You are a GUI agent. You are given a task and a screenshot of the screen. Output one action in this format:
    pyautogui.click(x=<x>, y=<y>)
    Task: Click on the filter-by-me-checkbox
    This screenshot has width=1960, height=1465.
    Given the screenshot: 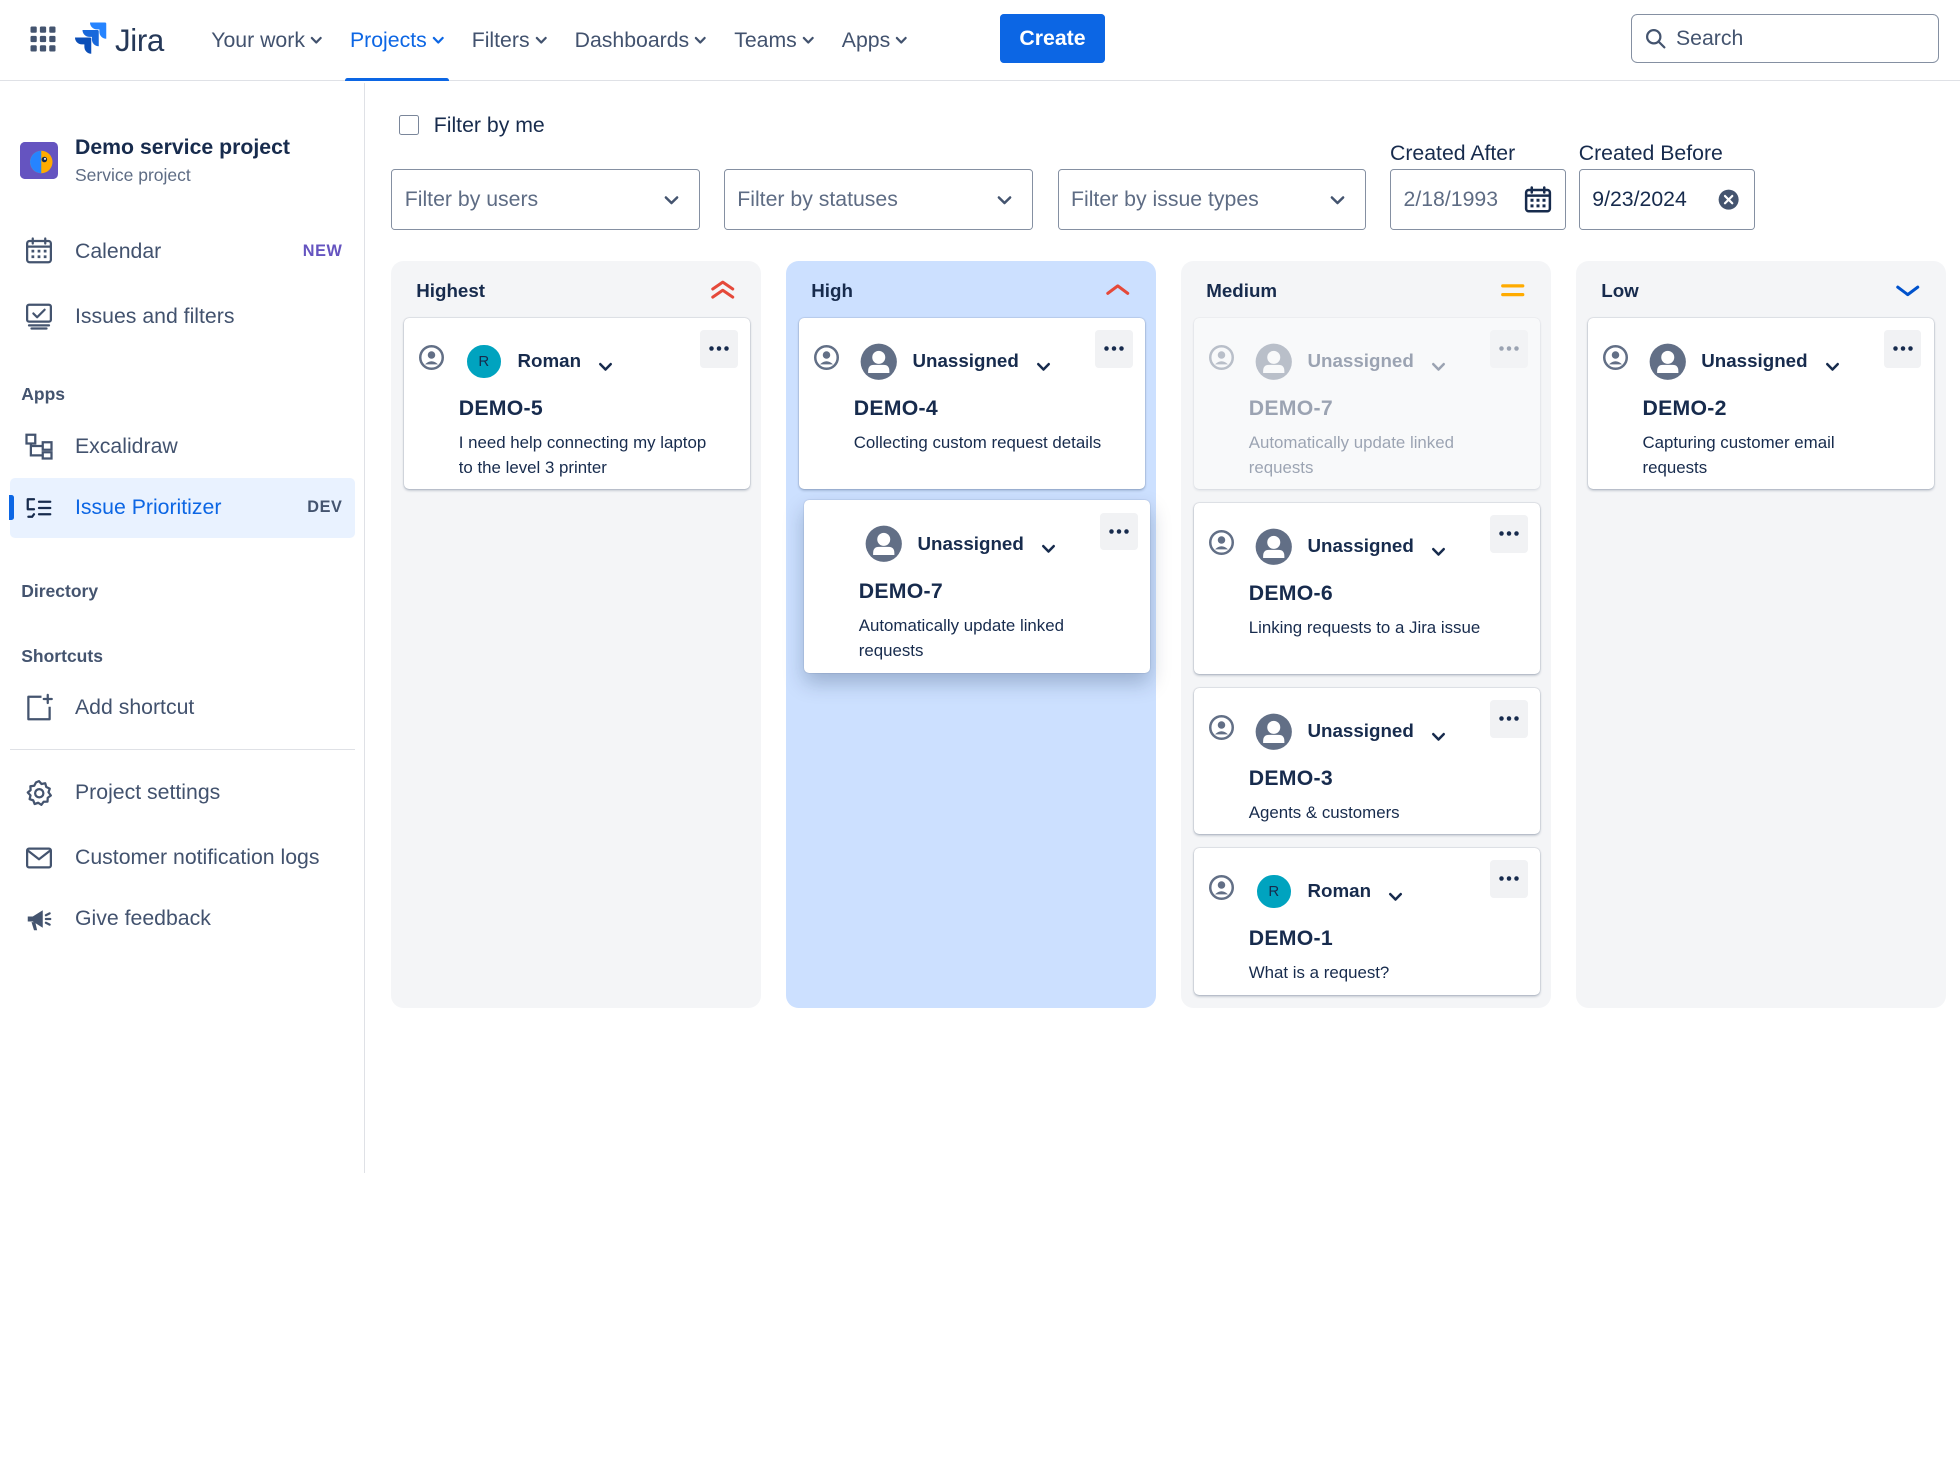 What is the action you would take?
    pyautogui.click(x=408, y=125)
    